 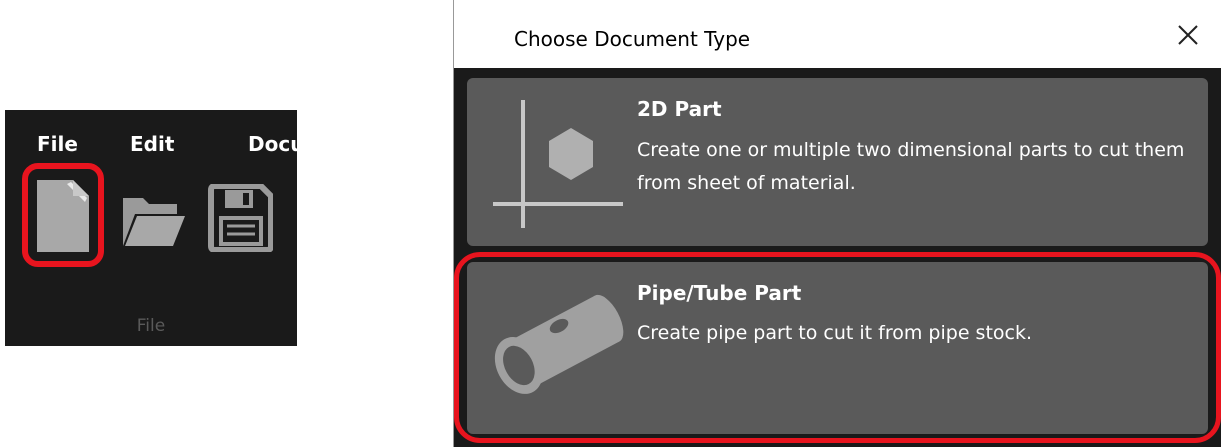 What do you see at coordinates (57, 144) in the screenshot?
I see `menu-file: File` at bounding box center [57, 144].